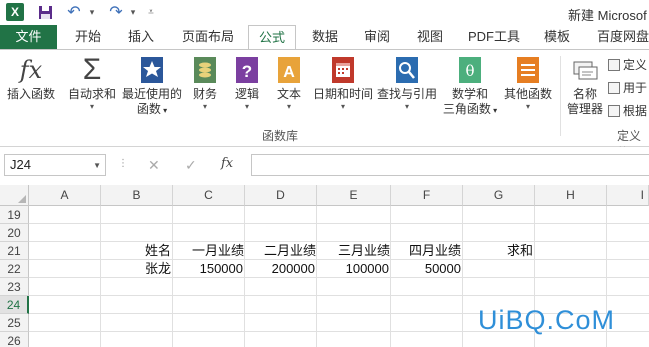 This screenshot has width=649, height=347. Describe the element at coordinates (31, 69) in the screenshot. I see `fx-icon: fx` at that location.